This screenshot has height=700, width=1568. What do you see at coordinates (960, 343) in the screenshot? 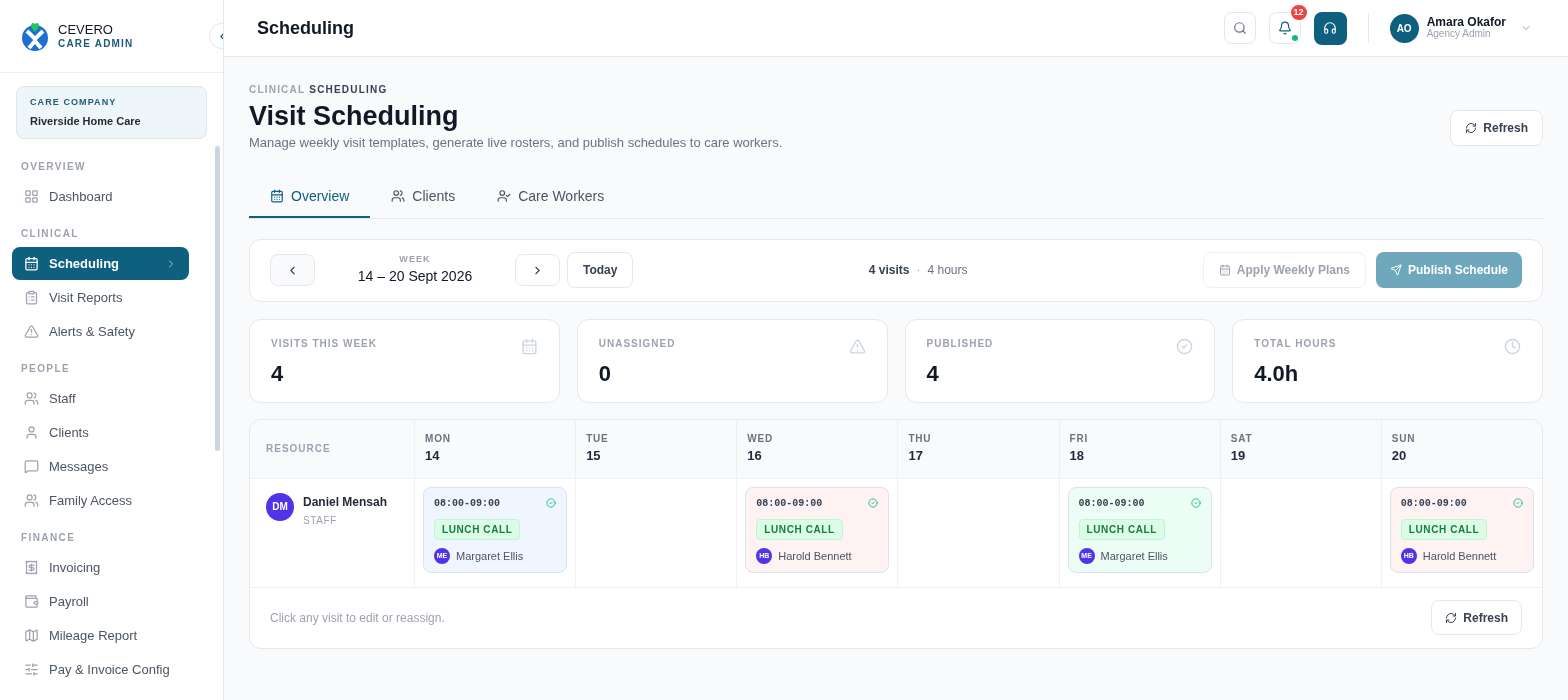
I see `stat-label: PUBLISHED` at bounding box center [960, 343].